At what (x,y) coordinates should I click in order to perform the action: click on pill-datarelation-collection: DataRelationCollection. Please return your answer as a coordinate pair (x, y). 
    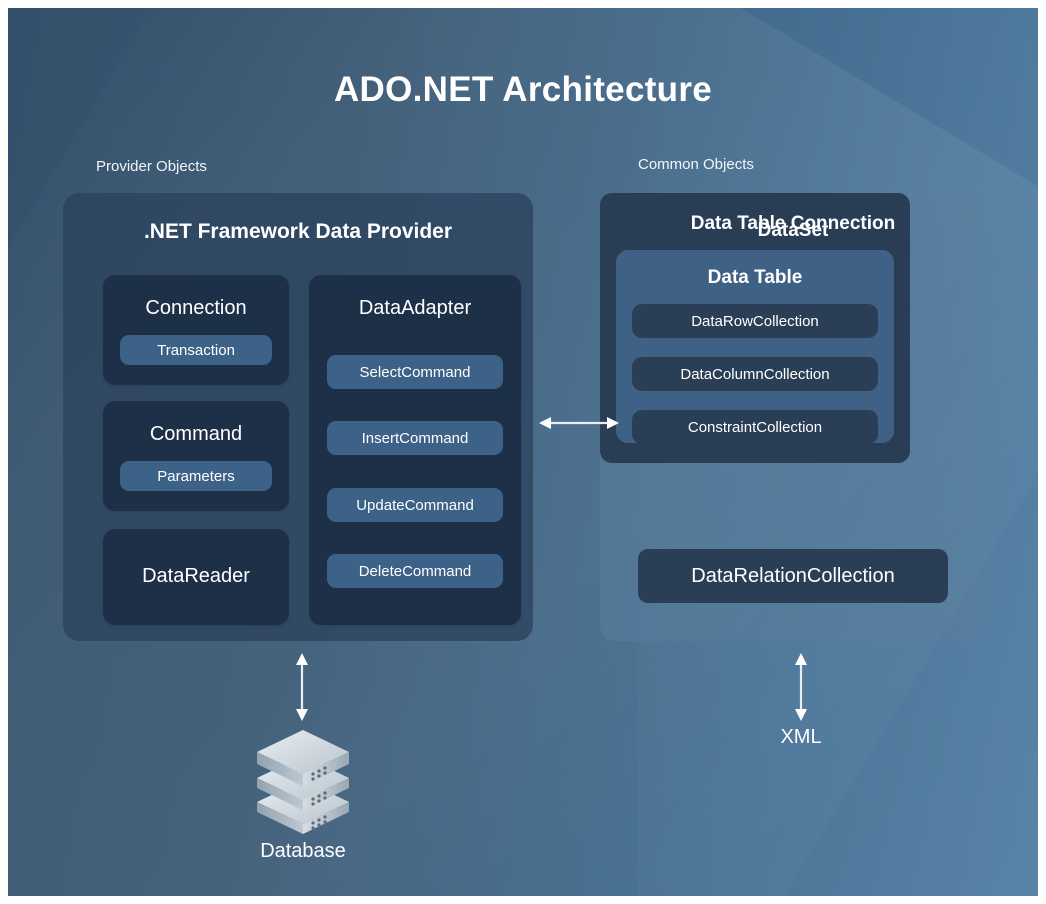
    Looking at the image, I should click on (793, 576).